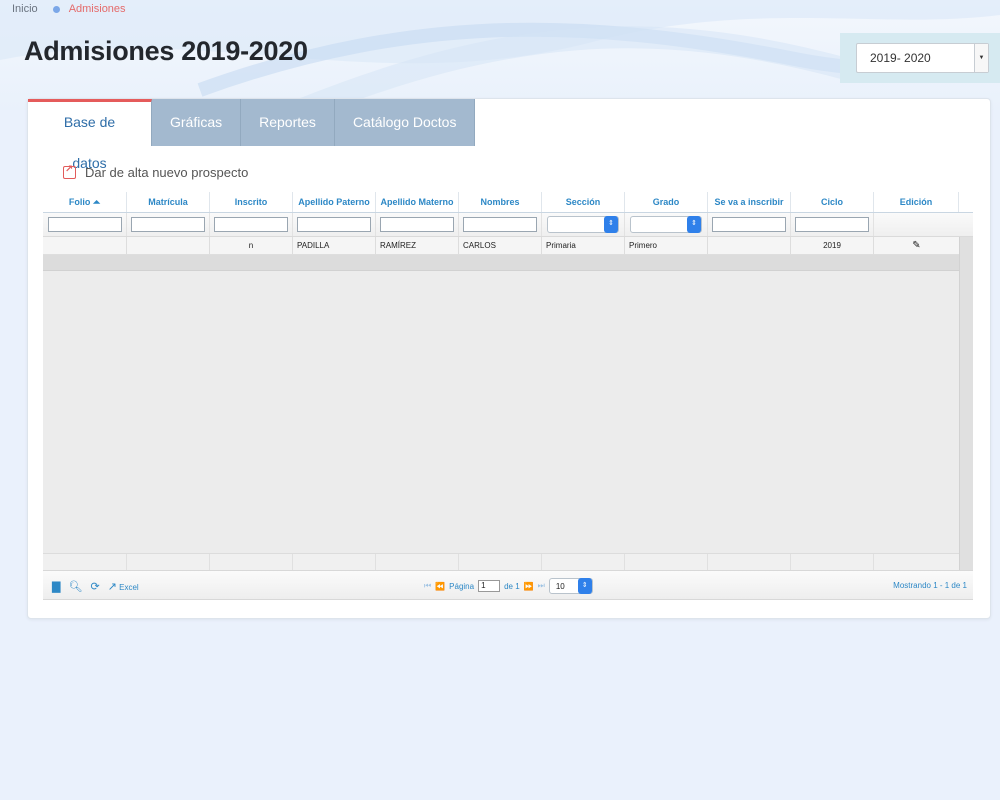 Image resolution: width=1000 pixels, height=800 pixels. What do you see at coordinates (417, 202) in the screenshot?
I see `column-header-apellido-materno: Apellido Materno` at bounding box center [417, 202].